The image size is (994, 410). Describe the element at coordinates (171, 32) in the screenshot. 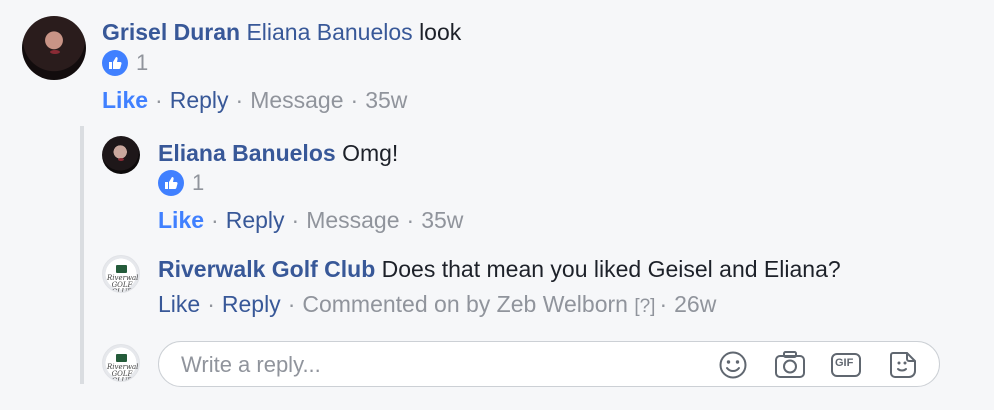

I see `author-name: Grisel Duran` at that location.